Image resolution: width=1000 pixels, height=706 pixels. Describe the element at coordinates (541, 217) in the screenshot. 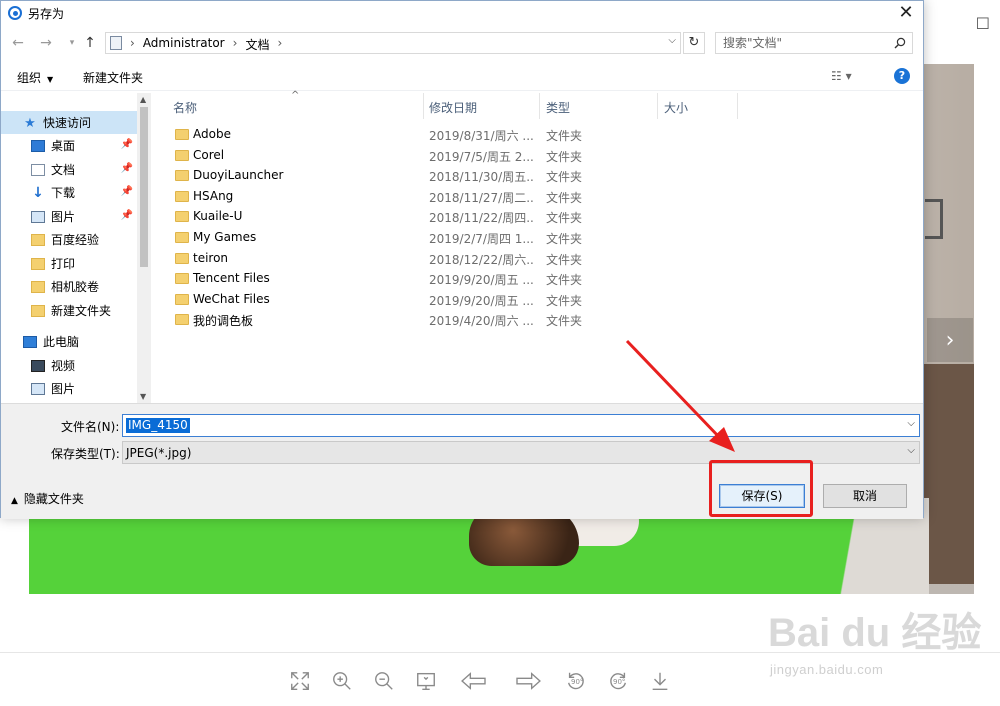

I see `file-row: Kuaile-U 2018/11/22/周四... 文件夹` at that location.